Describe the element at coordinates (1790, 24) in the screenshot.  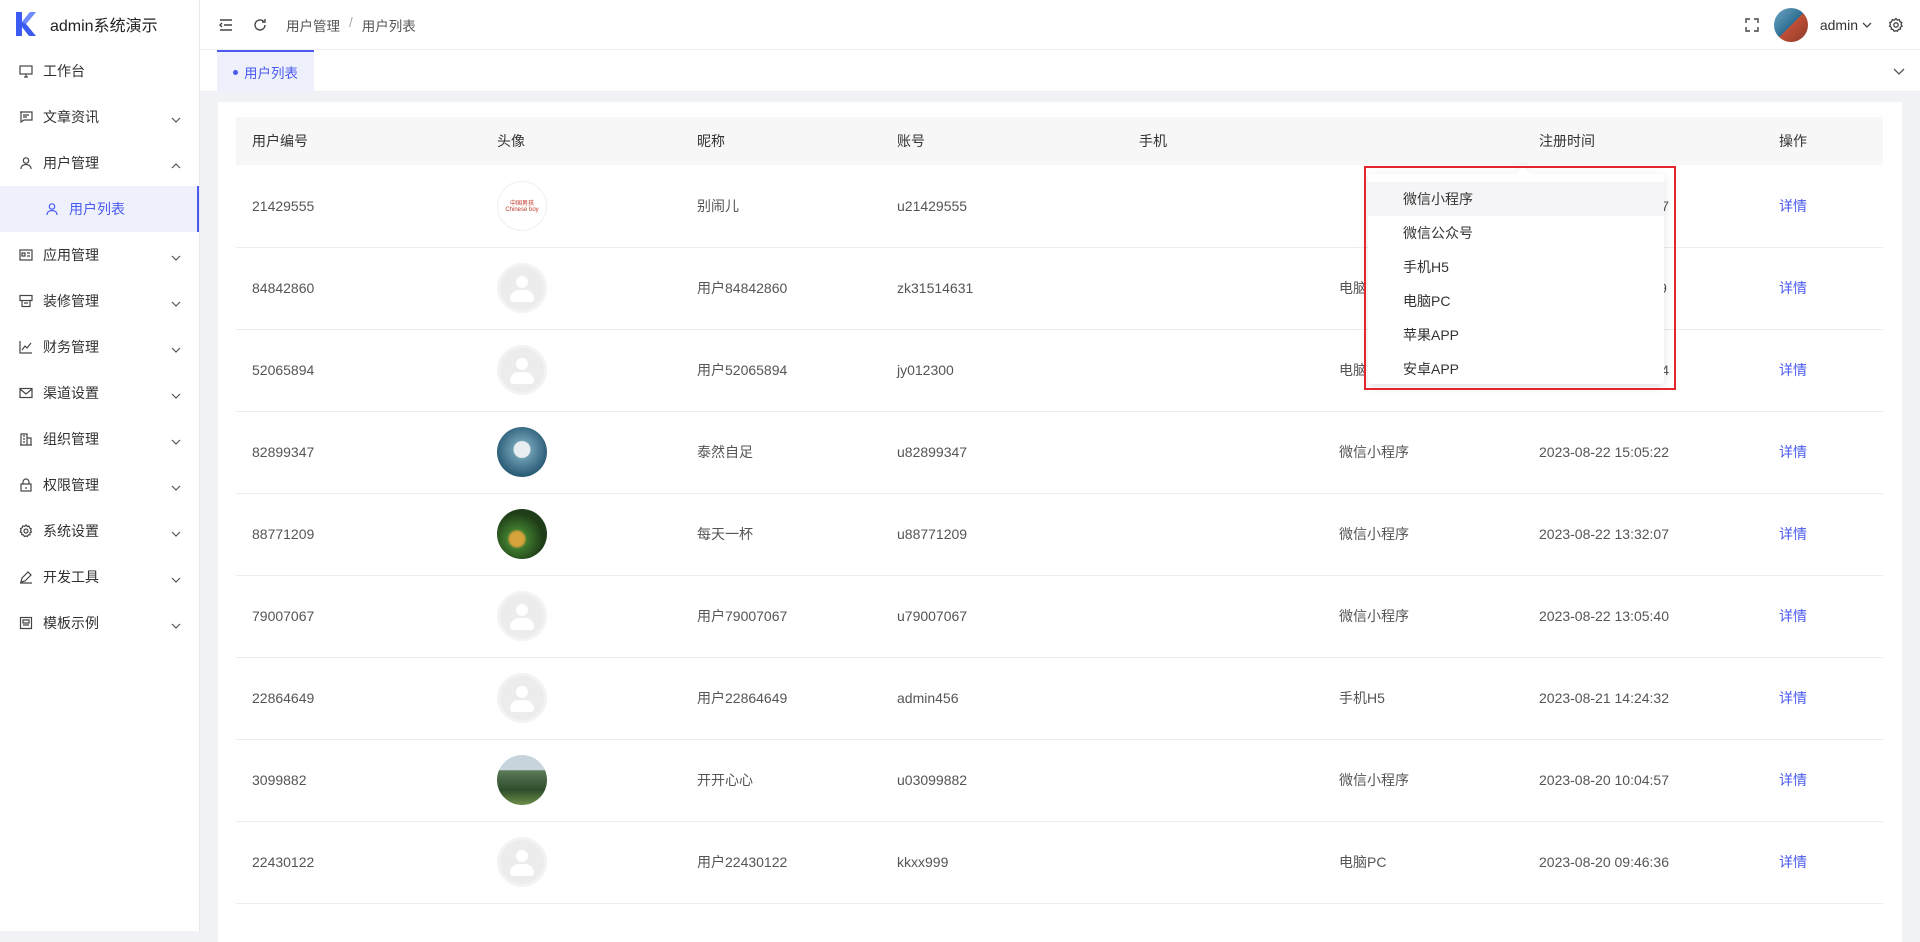
I see `user-avatar` at that location.